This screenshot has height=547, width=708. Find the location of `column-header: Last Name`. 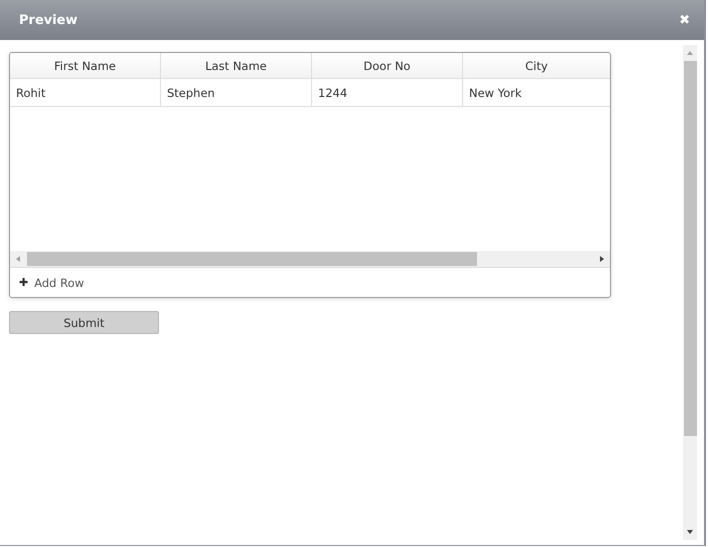

column-header: Last Name is located at coordinates (236, 65).